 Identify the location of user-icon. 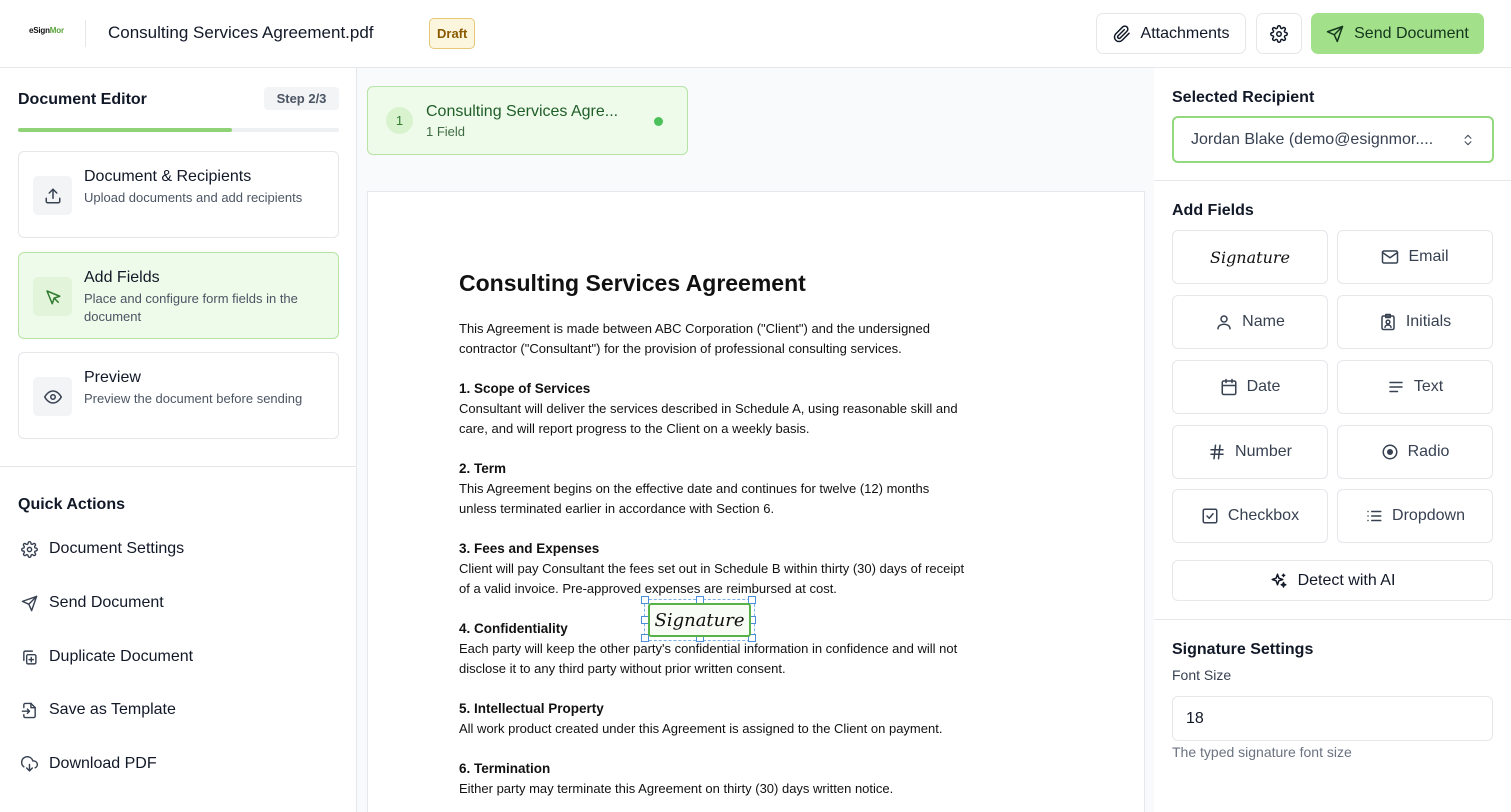
(1224, 322).